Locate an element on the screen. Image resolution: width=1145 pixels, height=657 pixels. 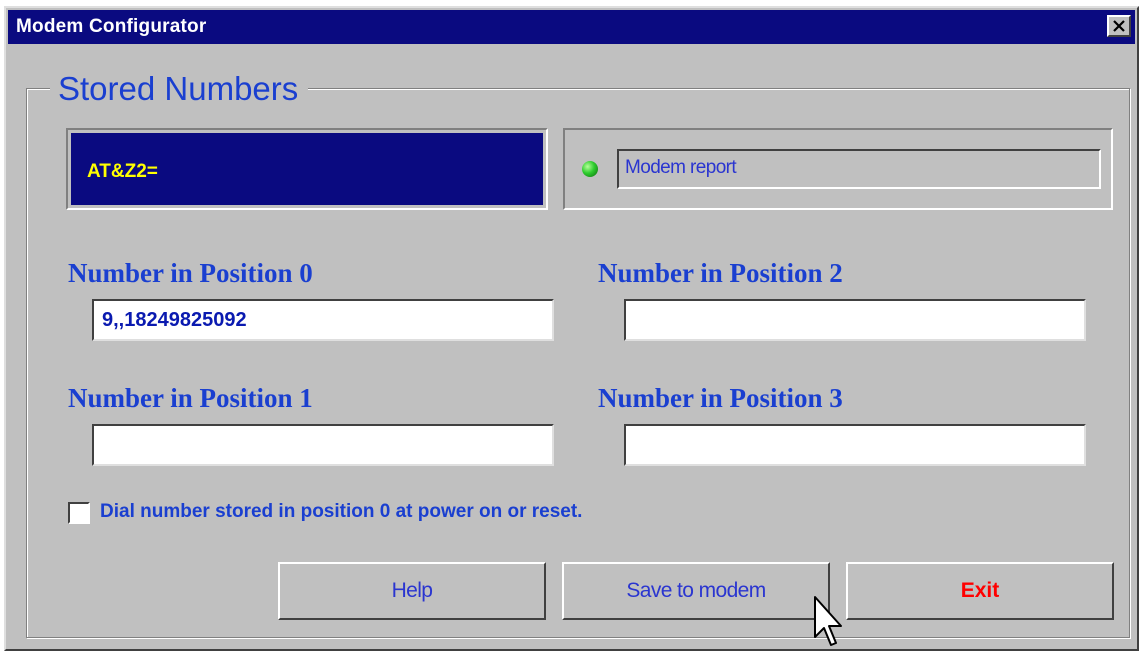
position-1-label: Number in Position 1 is located at coordinates (190, 398).